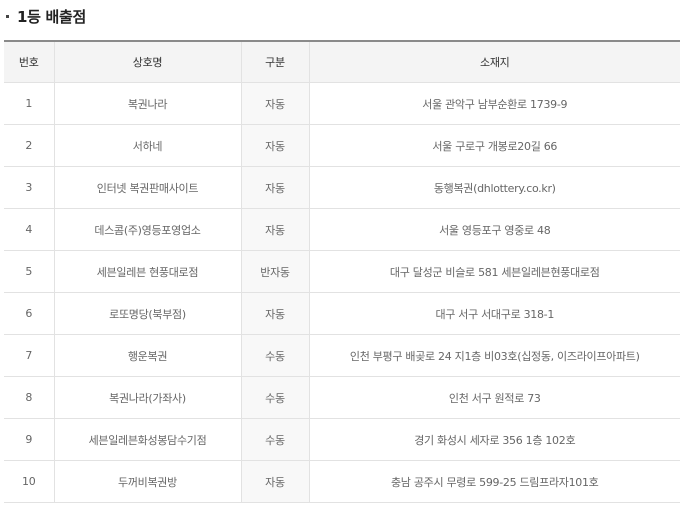  I want to click on table-row: 10 두꺼비복권방 자동 충남 공주시 무령로 599-25 드림프라자101호, so click(342, 481).